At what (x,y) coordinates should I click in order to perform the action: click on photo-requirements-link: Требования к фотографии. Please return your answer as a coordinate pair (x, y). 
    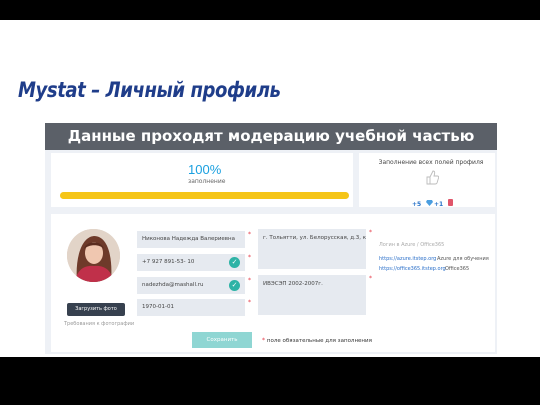
    Looking at the image, I should click on (99, 324).